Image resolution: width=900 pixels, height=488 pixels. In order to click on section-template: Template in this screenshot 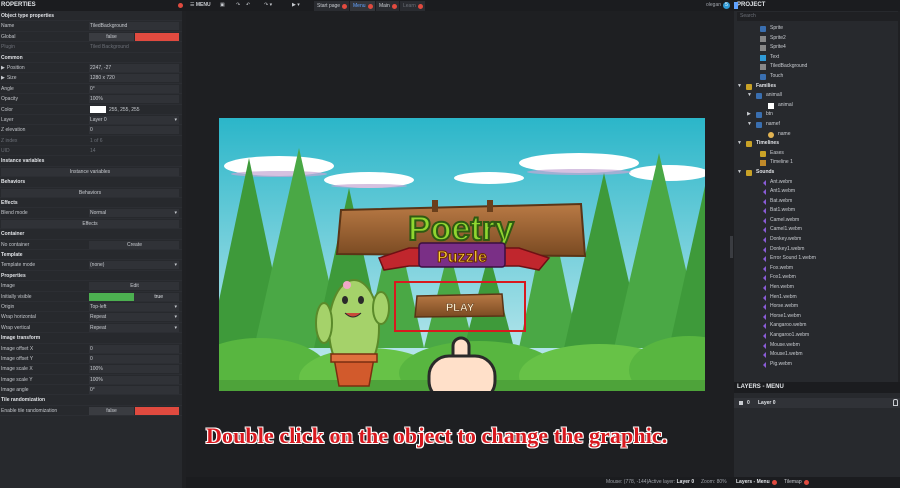, I will do `click(93, 255)`.